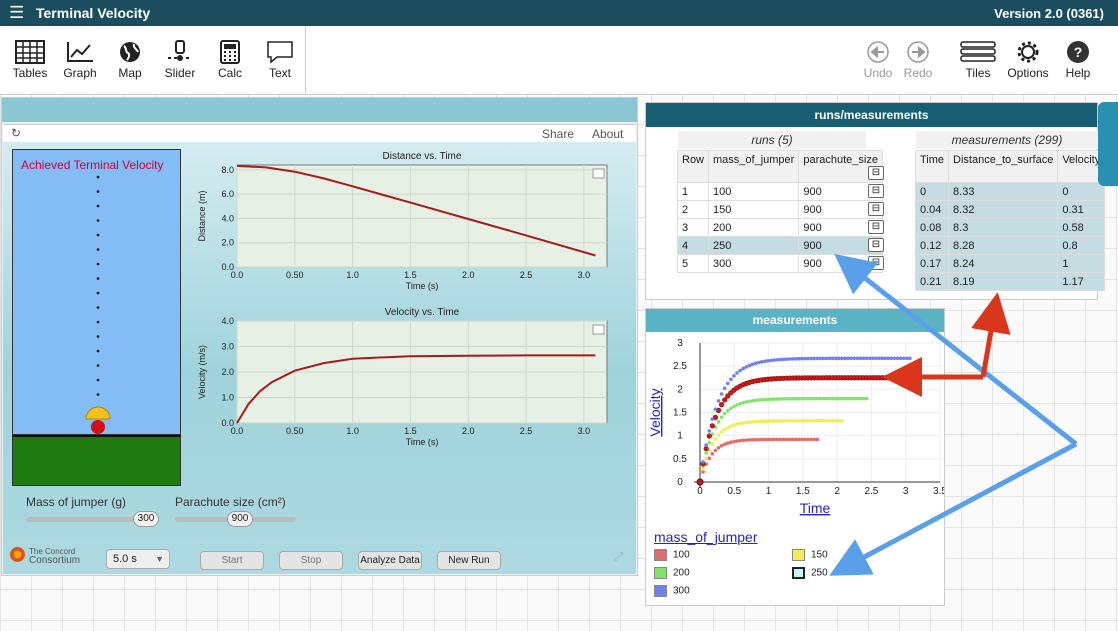  I want to click on blue-arrow-to-row, so click(956, 349).